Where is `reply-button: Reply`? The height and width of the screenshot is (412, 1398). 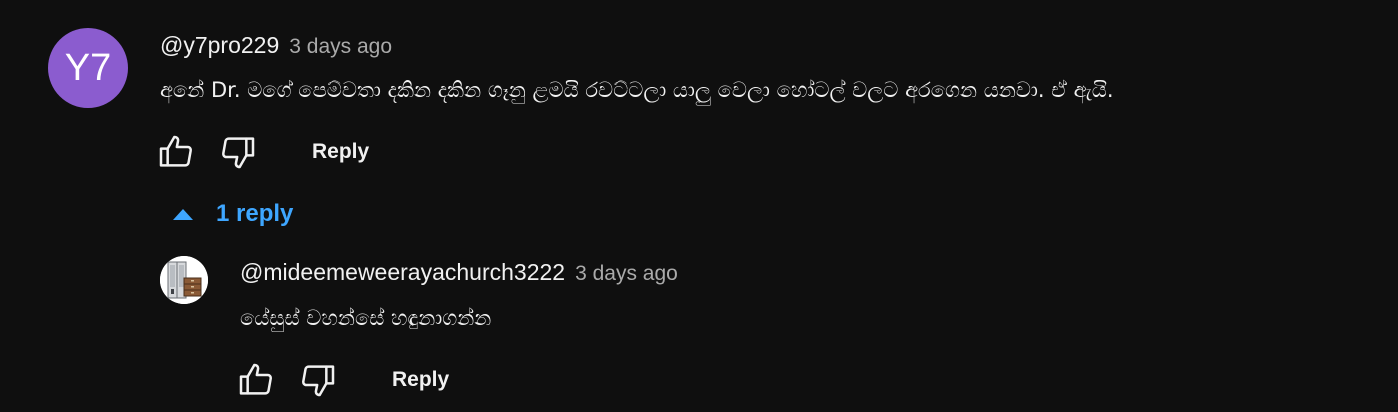
reply-button: Reply is located at coordinates (340, 152).